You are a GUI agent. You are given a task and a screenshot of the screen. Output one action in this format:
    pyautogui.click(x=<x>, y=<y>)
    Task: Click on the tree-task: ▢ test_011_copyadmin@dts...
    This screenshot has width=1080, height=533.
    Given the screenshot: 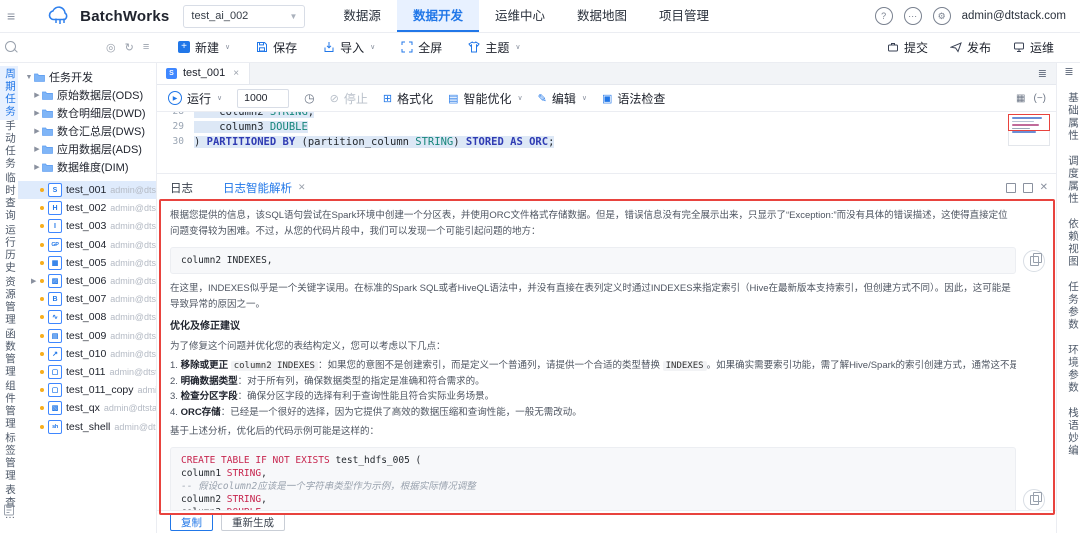 What is the action you would take?
    pyautogui.click(x=87, y=390)
    